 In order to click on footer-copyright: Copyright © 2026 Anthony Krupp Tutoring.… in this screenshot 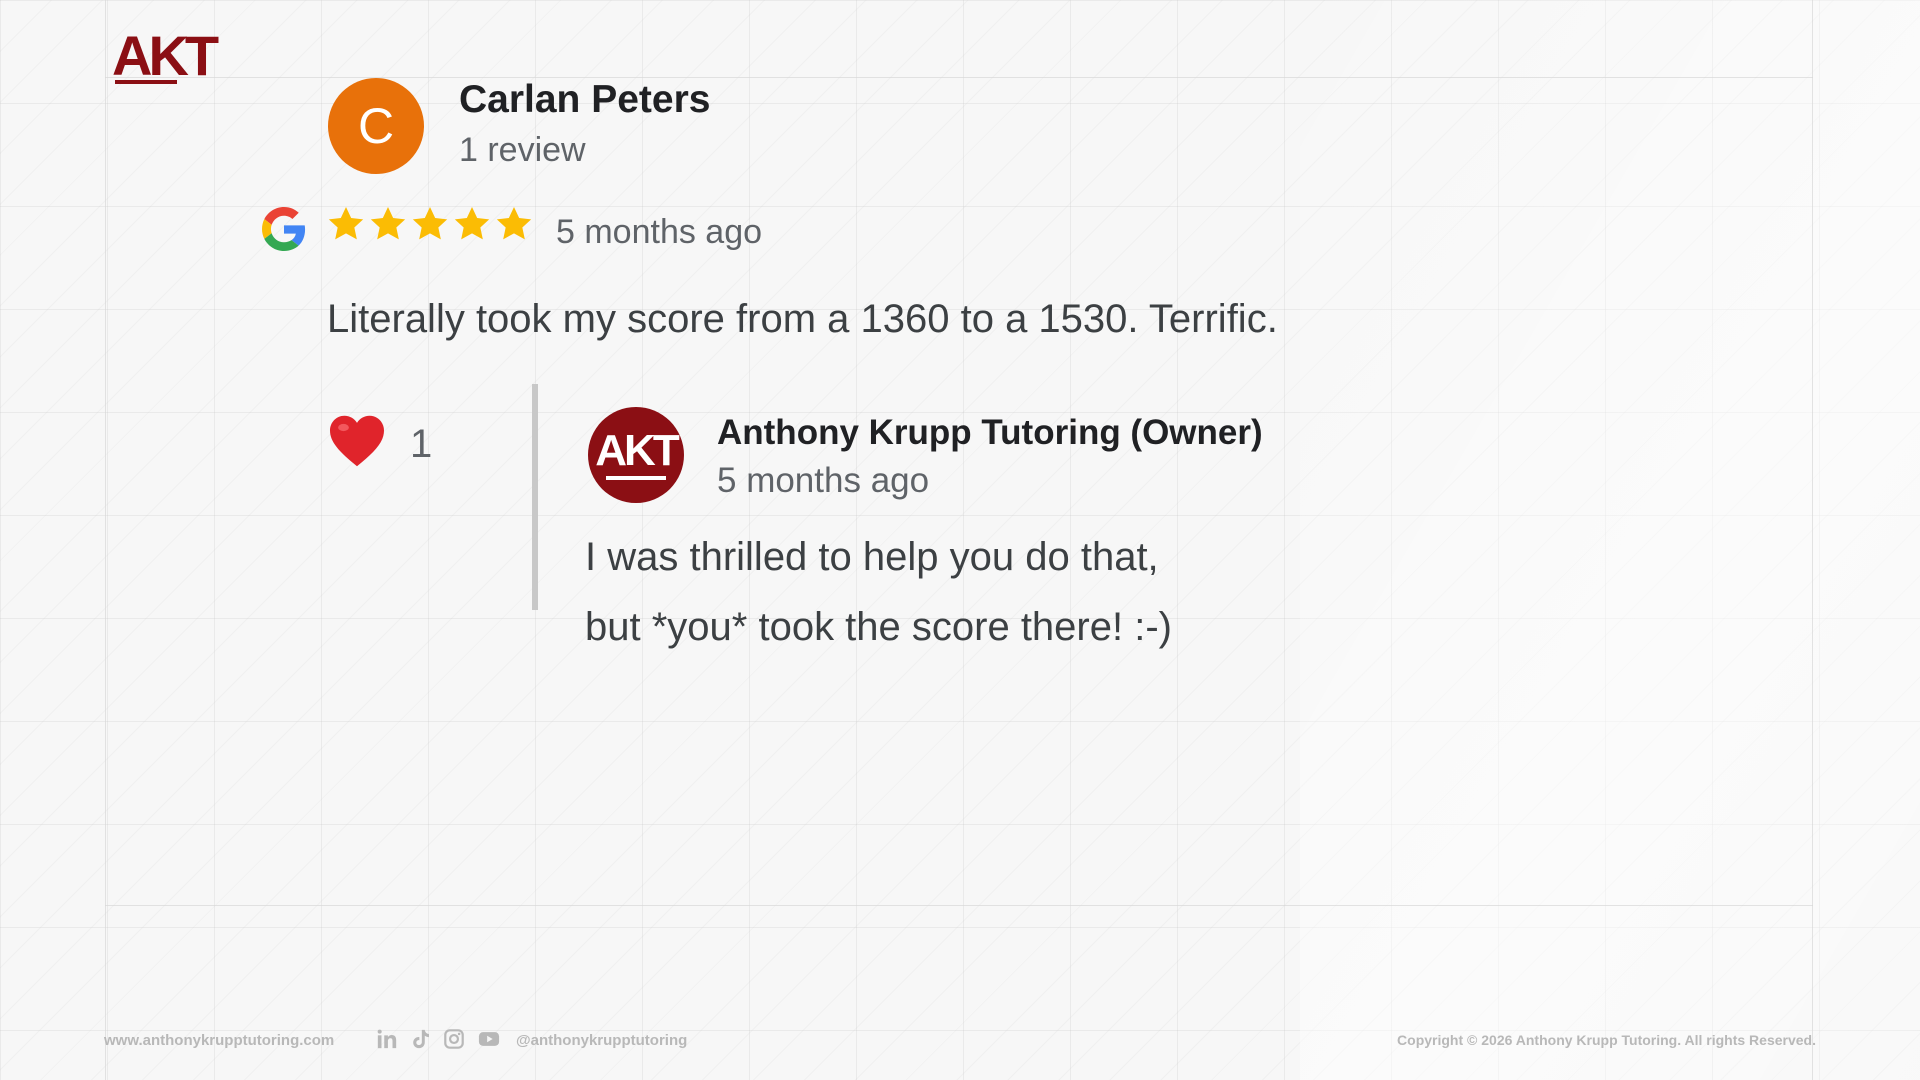, I will do `click(1606, 1040)`.